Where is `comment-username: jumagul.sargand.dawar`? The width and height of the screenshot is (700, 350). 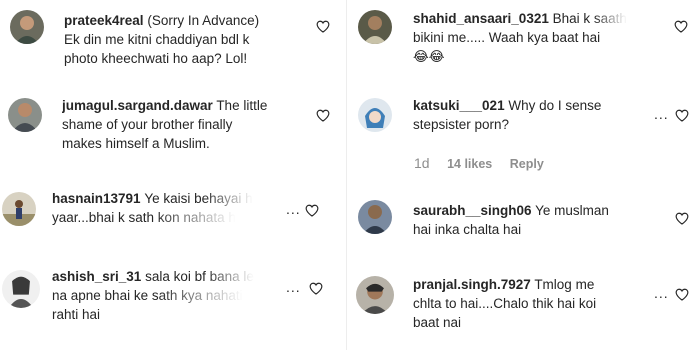
comment-username: jumagul.sargand.dawar is located at coordinates (137, 105).